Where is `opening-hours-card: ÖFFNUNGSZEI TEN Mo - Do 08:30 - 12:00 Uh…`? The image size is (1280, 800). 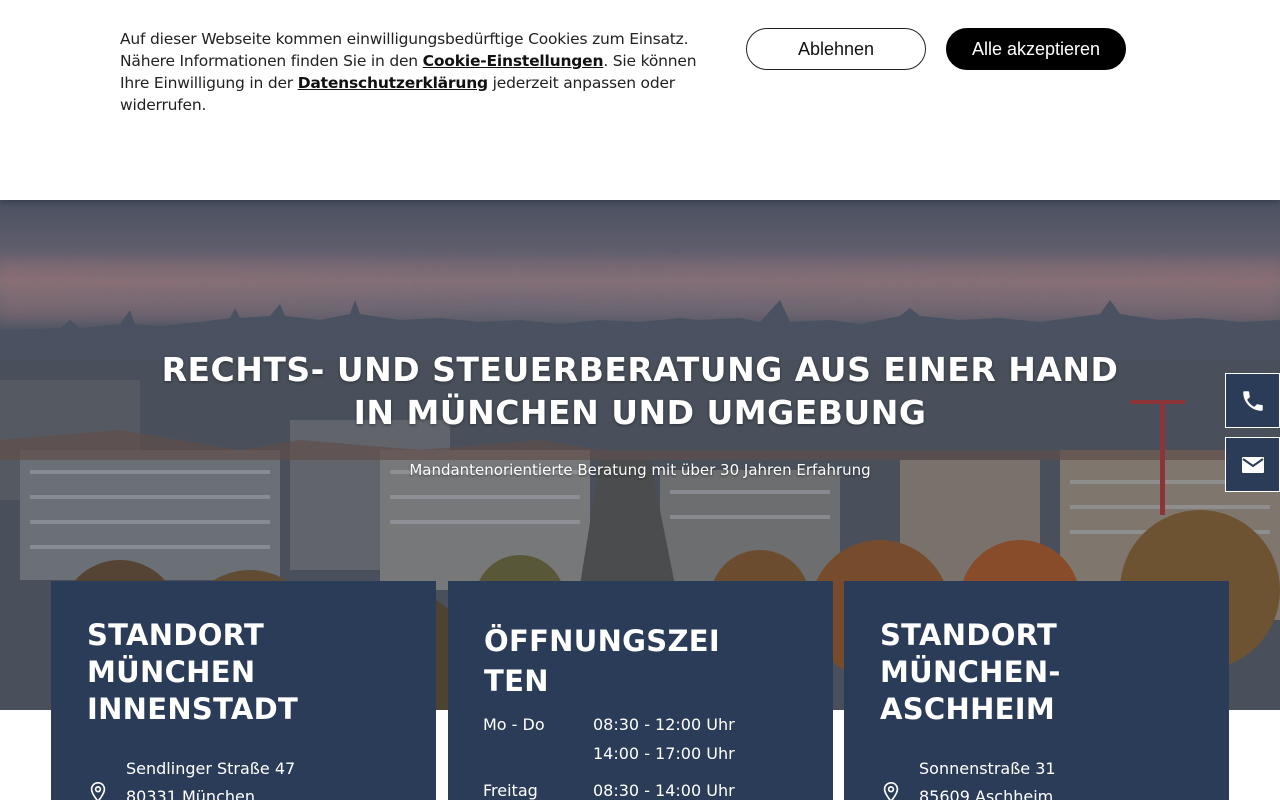
opening-hours-card: ÖFFNUNGSZEI TEN Mo - Do 08:30 - 12:00 Uh… is located at coordinates (640, 690).